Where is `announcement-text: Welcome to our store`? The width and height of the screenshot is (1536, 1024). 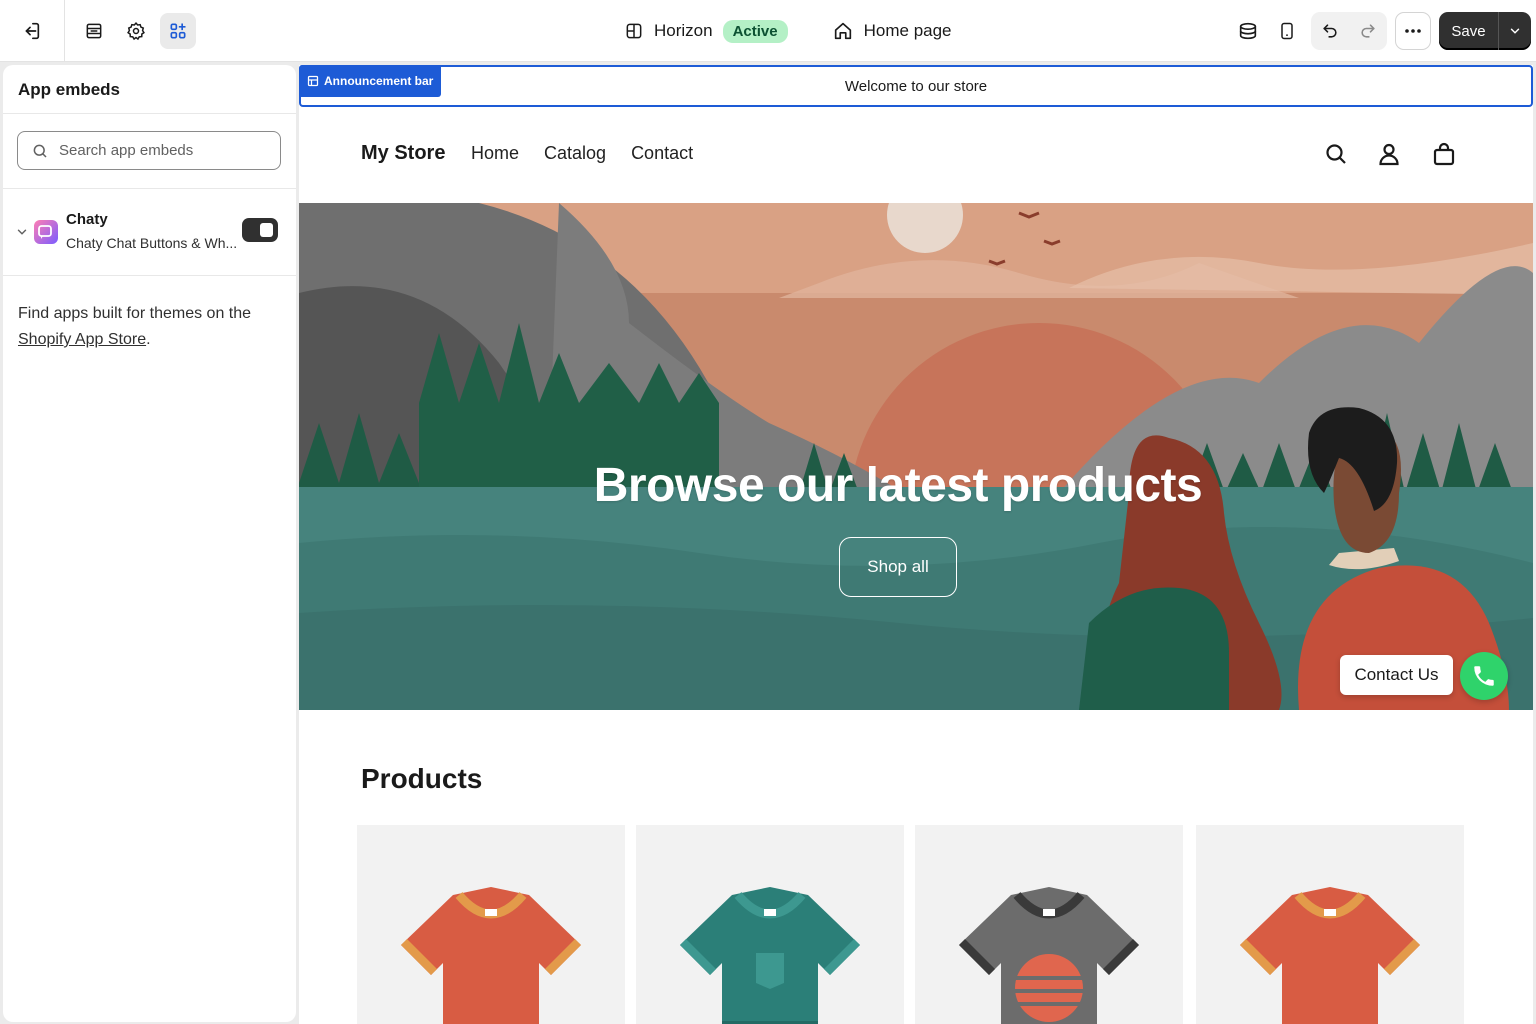 announcement-text: Welcome to our store is located at coordinates (916, 86).